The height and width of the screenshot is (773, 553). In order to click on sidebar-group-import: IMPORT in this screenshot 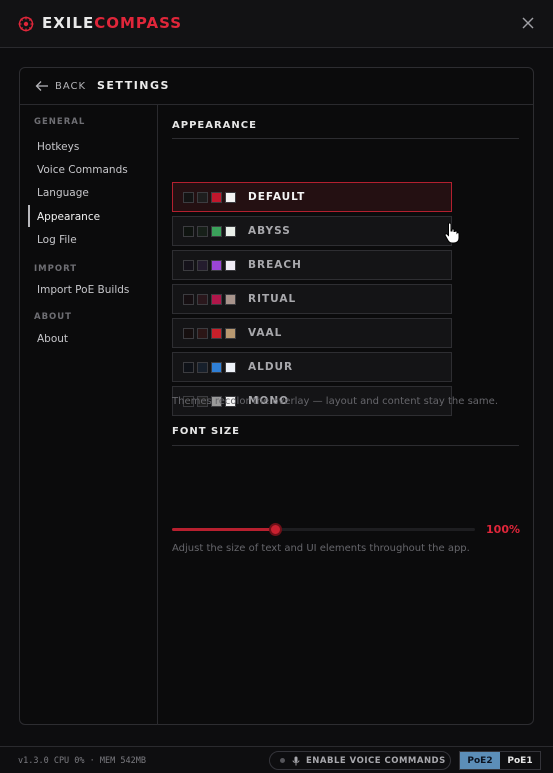, I will do `click(56, 269)`.